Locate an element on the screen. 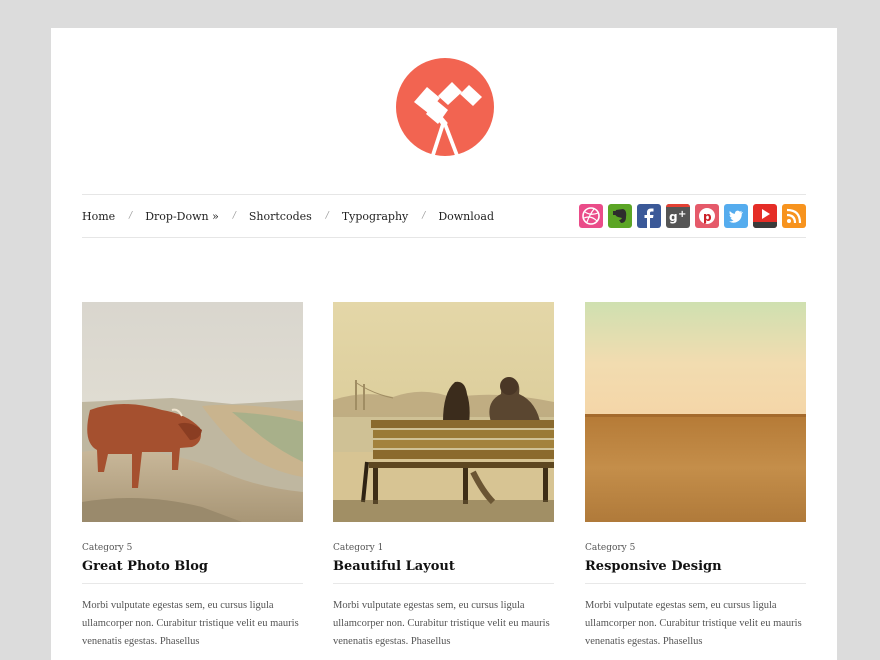  evernote-link is located at coordinates (620, 216).